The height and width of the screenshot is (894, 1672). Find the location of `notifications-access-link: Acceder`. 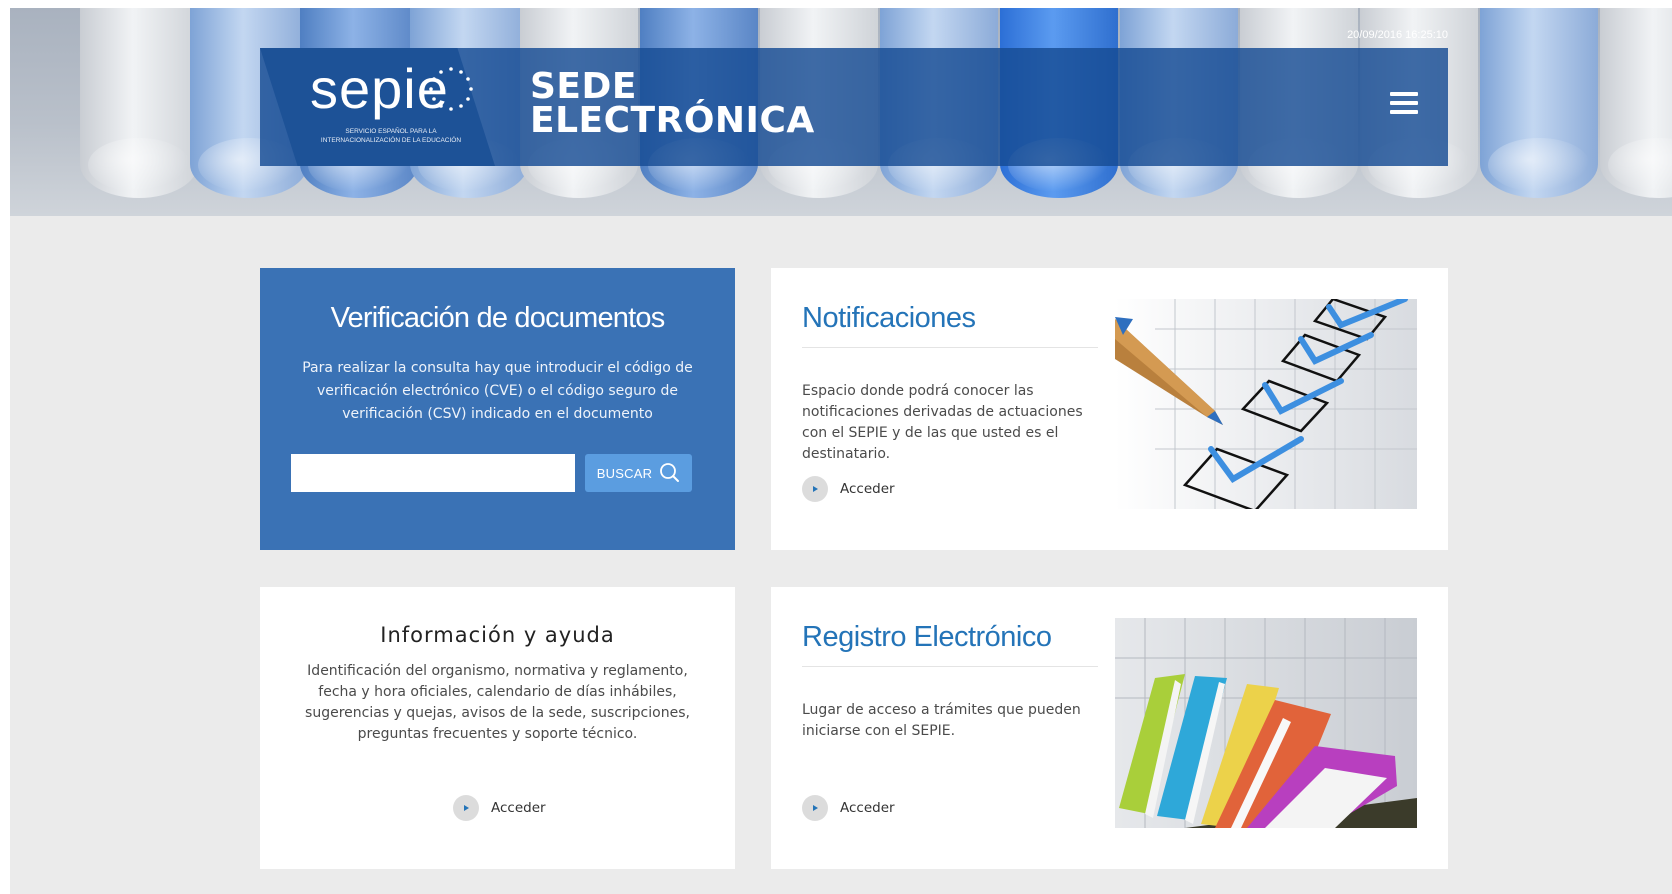

notifications-access-link: Acceder is located at coordinates (848, 489).